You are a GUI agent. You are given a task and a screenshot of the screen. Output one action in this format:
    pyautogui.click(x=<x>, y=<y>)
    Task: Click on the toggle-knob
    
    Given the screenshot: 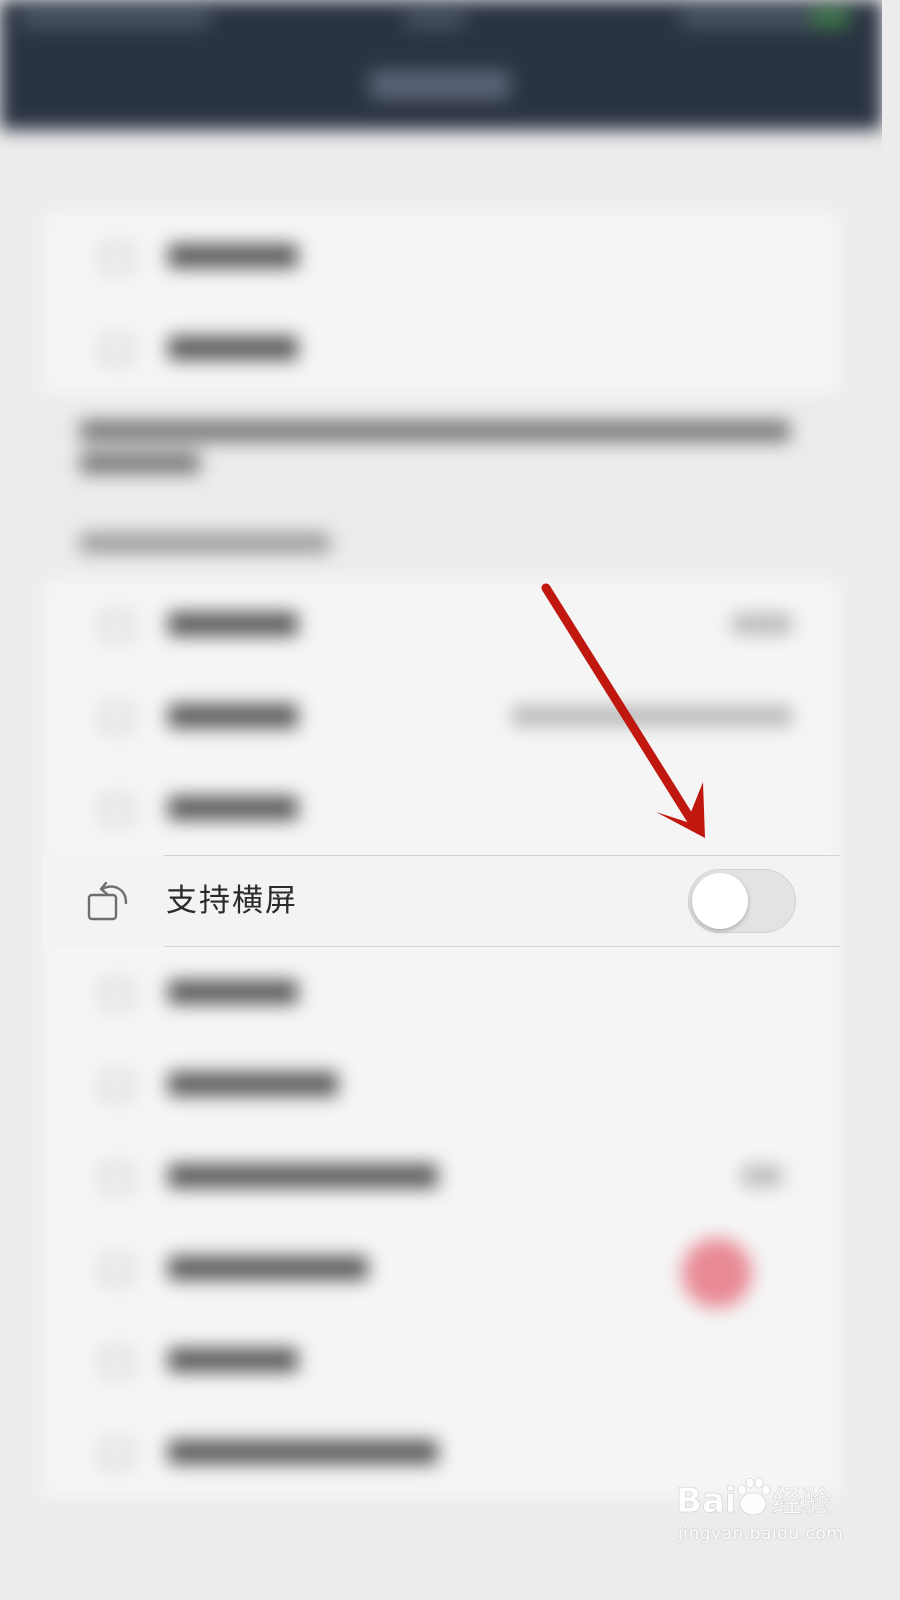 What is the action you would take?
    pyautogui.click(x=720, y=901)
    